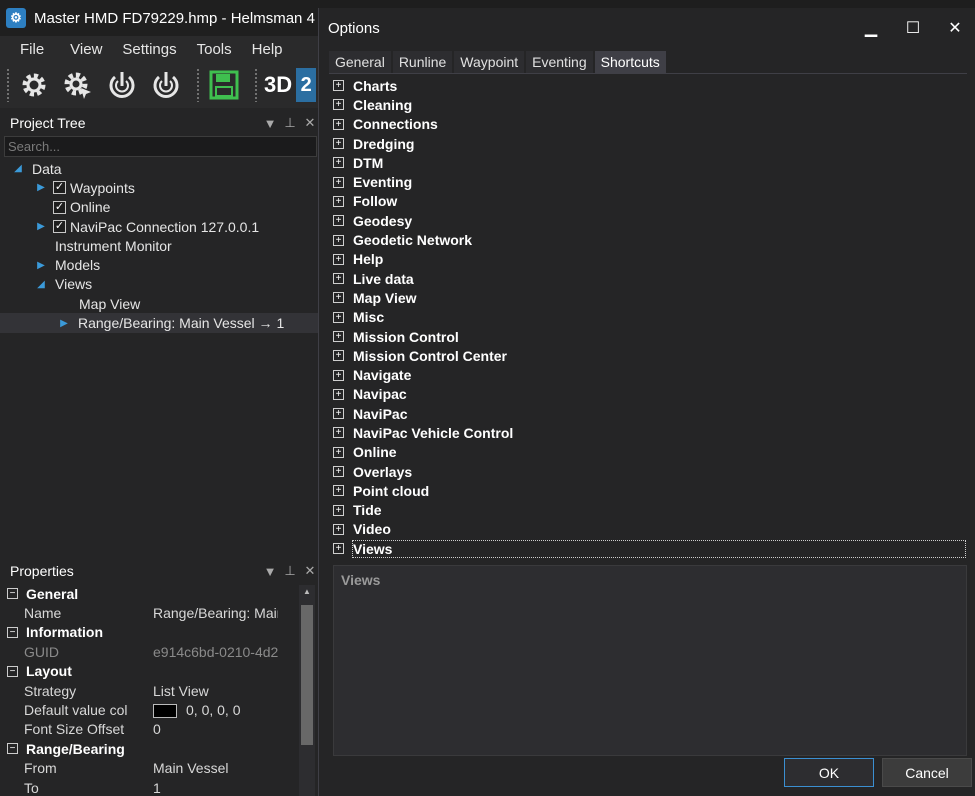 The image size is (975, 796). What do you see at coordinates (59, 188) in the screenshot?
I see `waypoints-checkbox: ✓` at bounding box center [59, 188].